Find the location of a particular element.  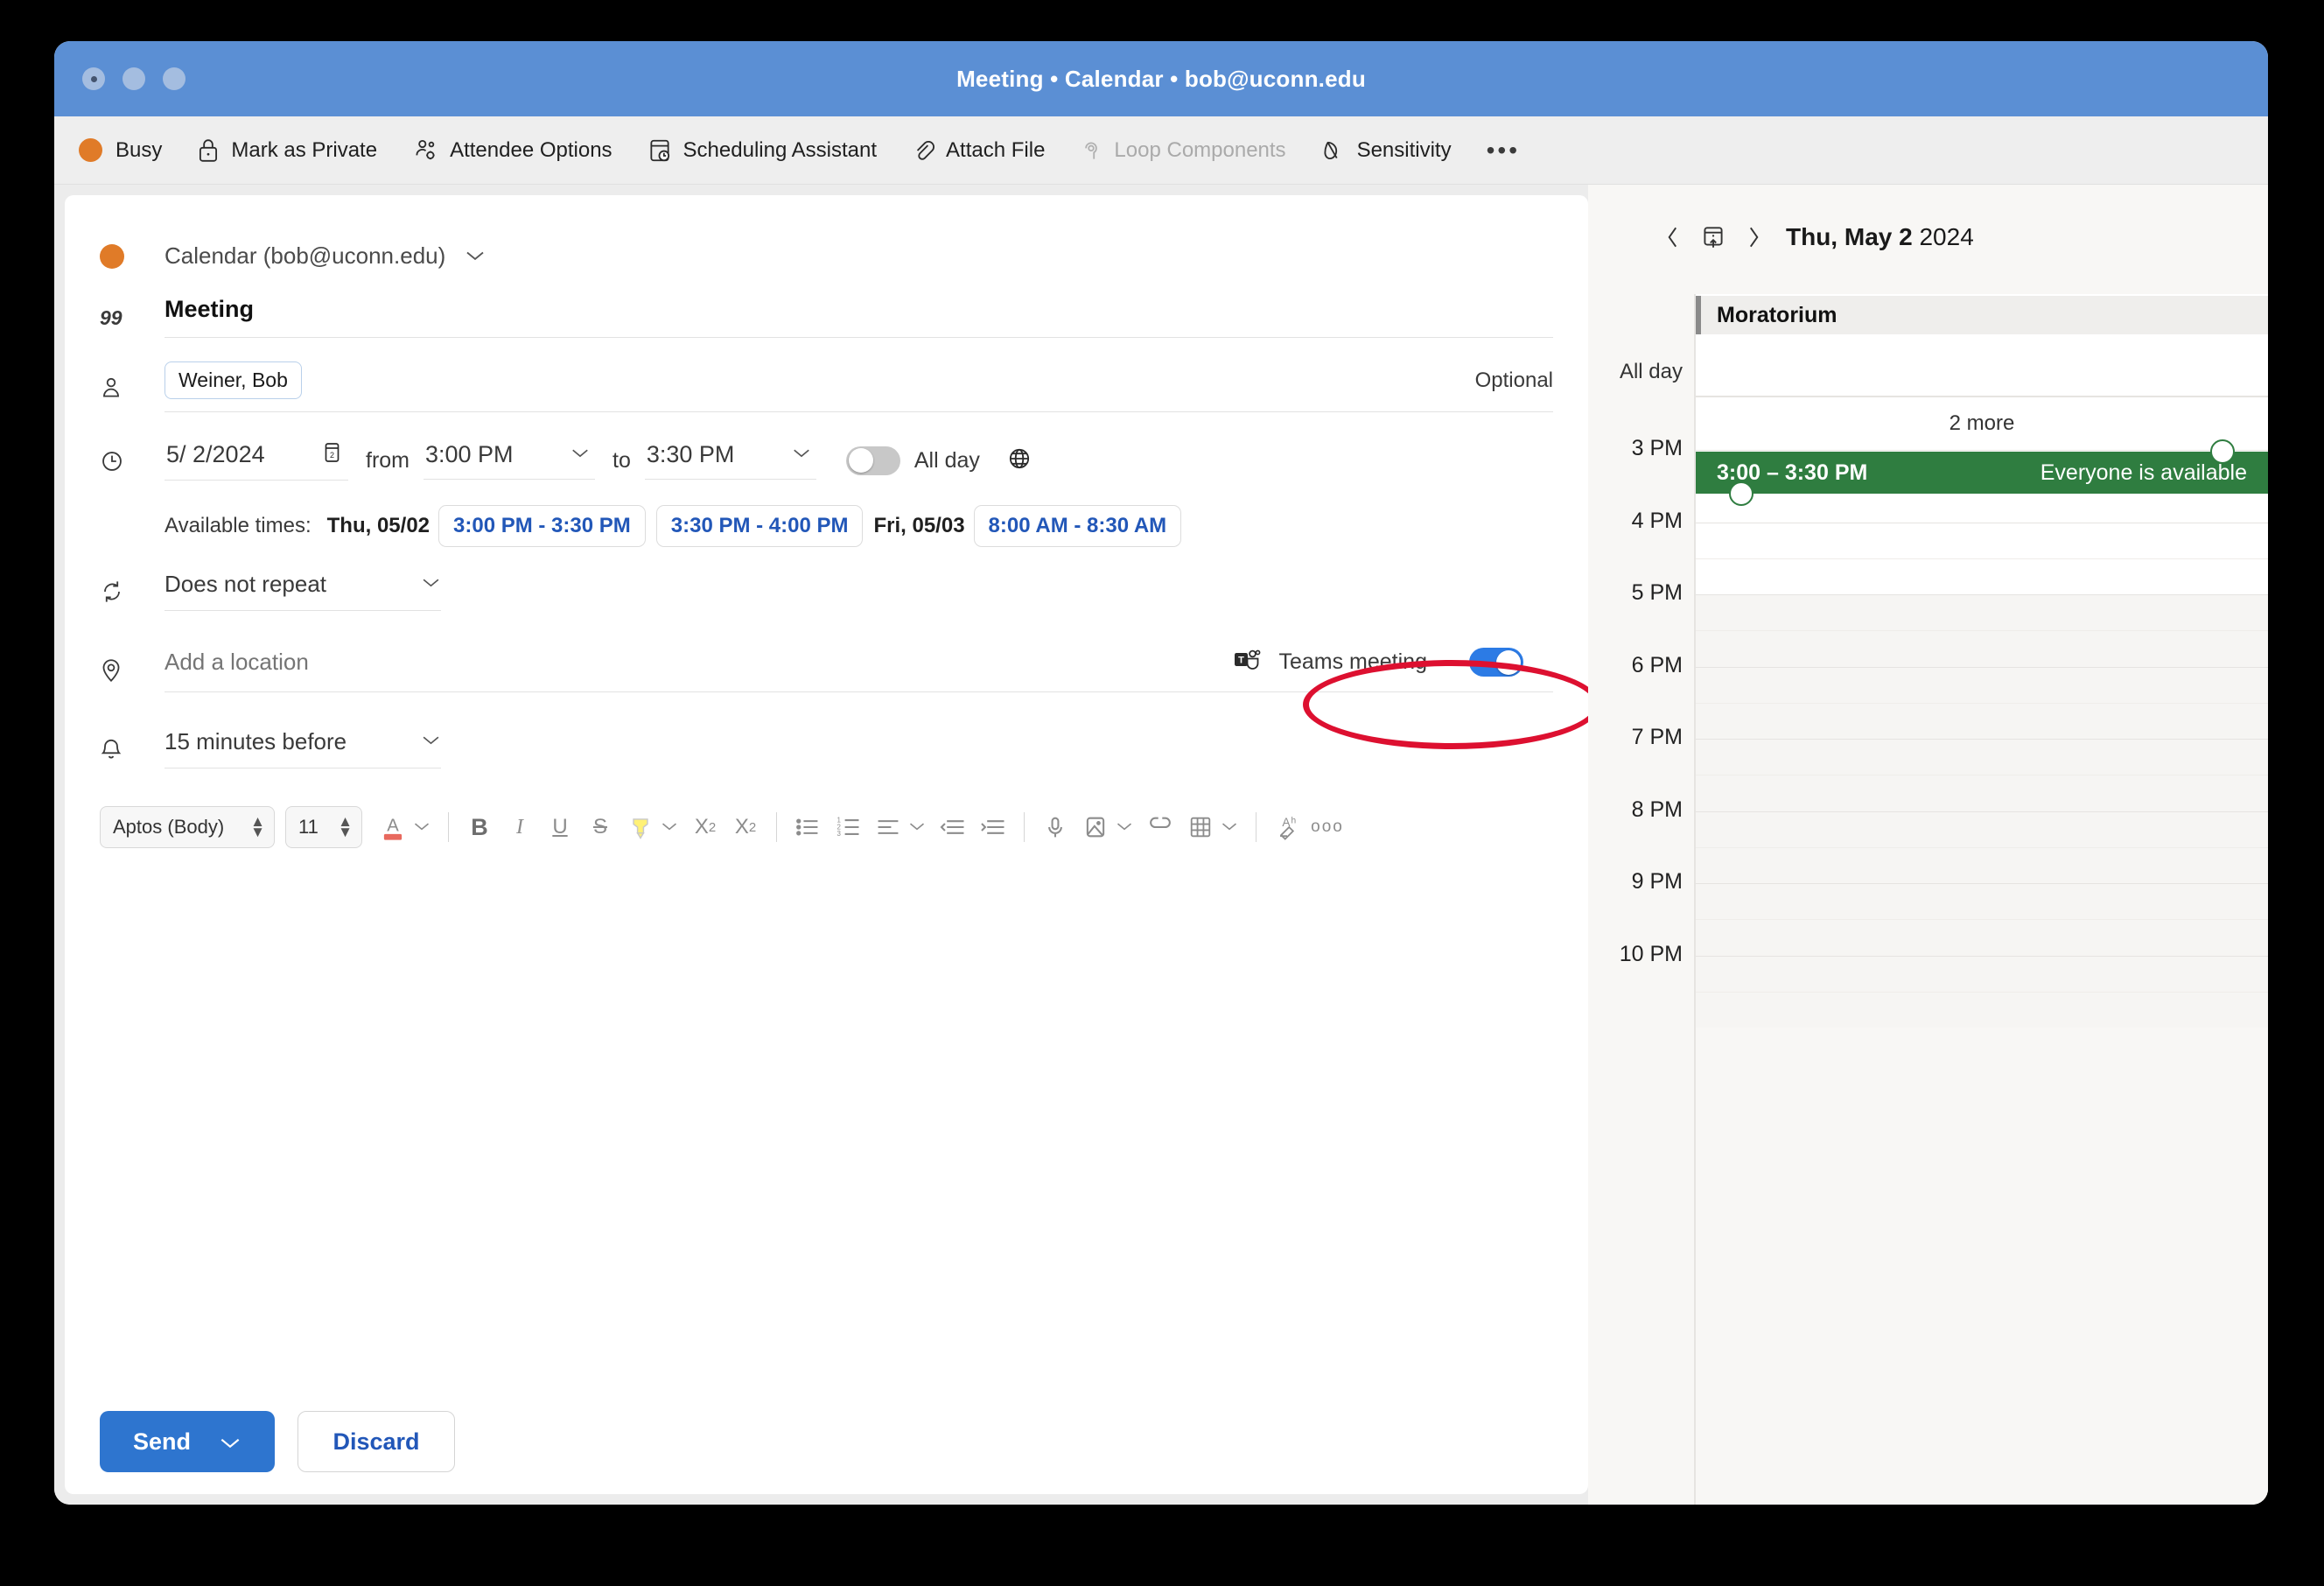

reminder-select: 15 minutes before is located at coordinates (302, 748).